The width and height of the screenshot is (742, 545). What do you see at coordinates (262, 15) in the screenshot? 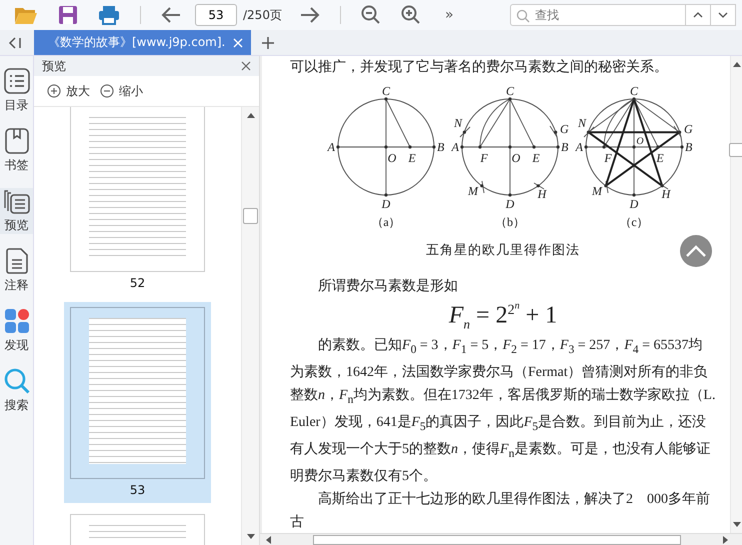
I see `page-total: /250页` at bounding box center [262, 15].